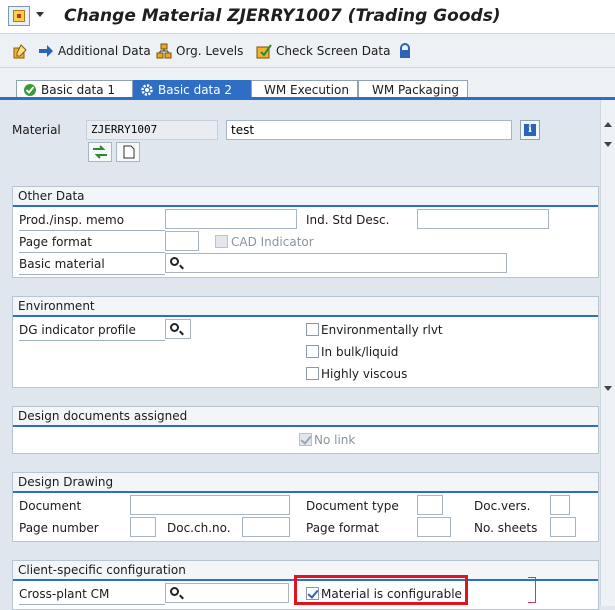 The image size is (615, 610). Describe the element at coordinates (312, 373) in the screenshot. I see `highly-viscous-checkbox` at that location.